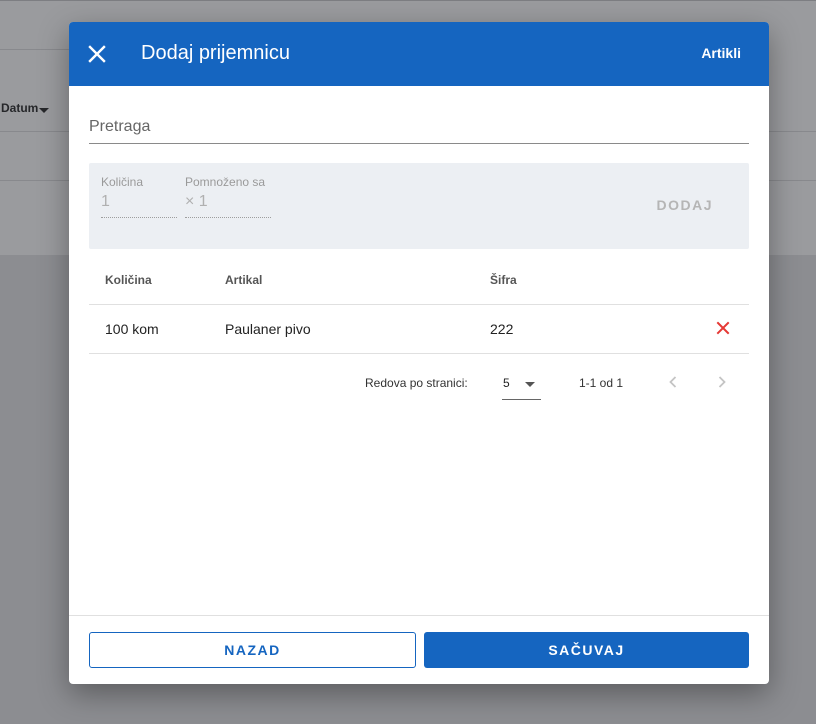 This screenshot has width=816, height=724. Describe the element at coordinates (268, 329) in the screenshot. I see `row-article: Paulaner pivo` at that location.